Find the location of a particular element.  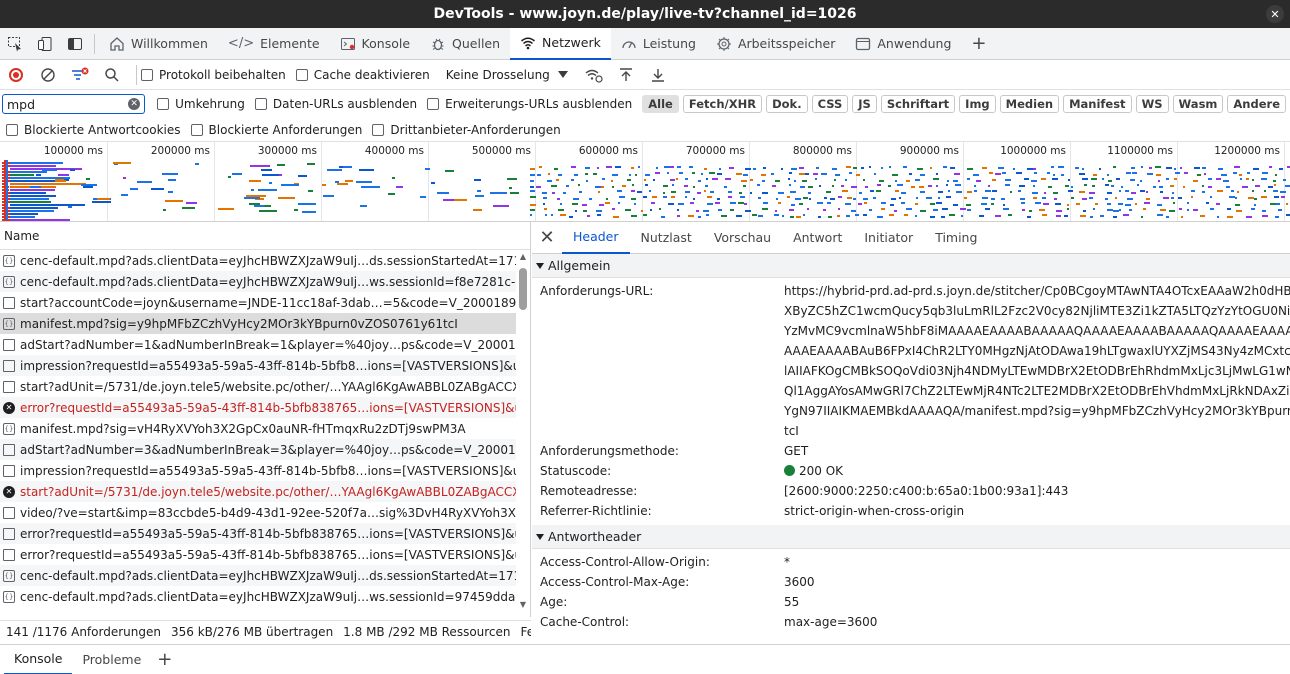

filter-type-alle: Alle is located at coordinates (660, 104).